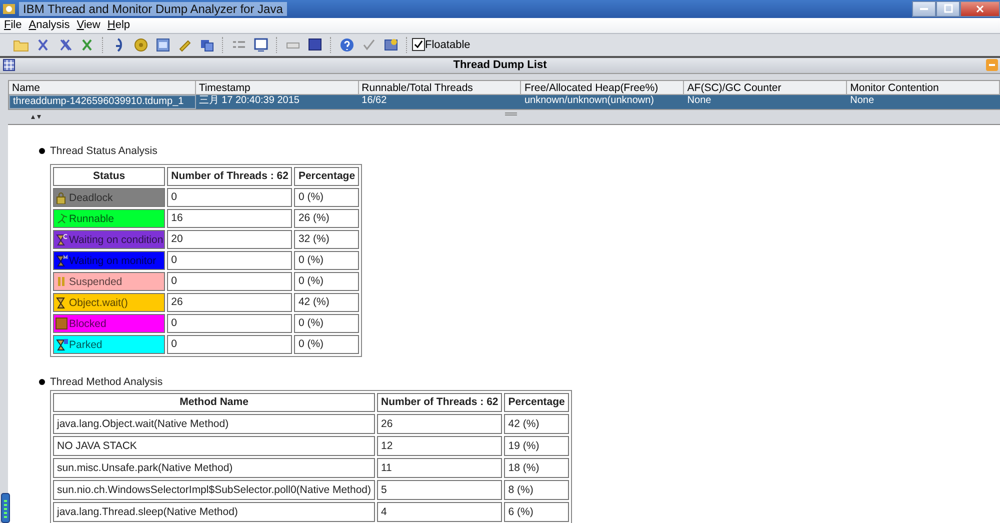 This screenshot has width=1000, height=523. Describe the element at coordinates (61, 323) in the screenshot. I see `square-icon` at that location.